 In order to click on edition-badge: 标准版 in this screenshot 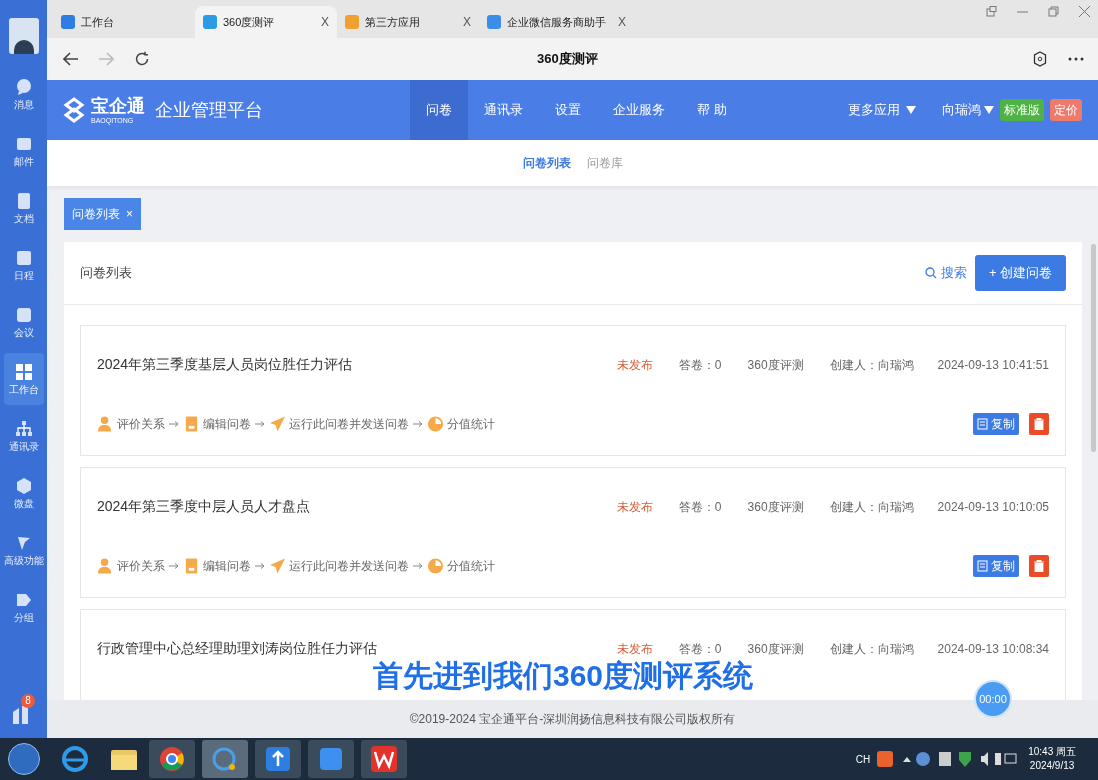, I will do `click(1022, 110)`.